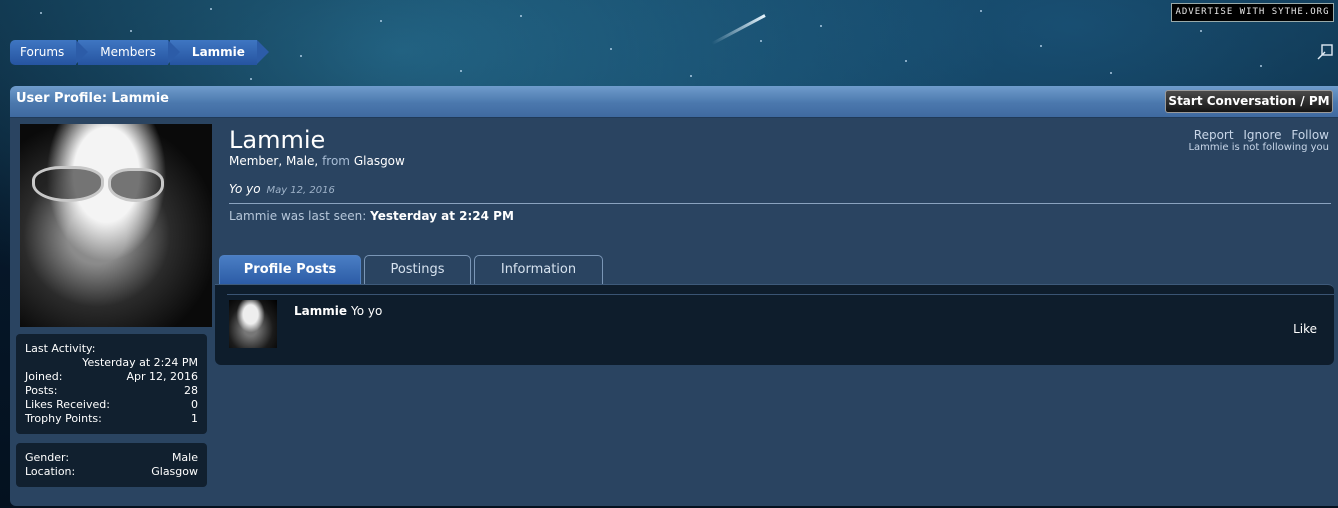  I want to click on breadcrumb-current: Lammie, so click(219, 52).